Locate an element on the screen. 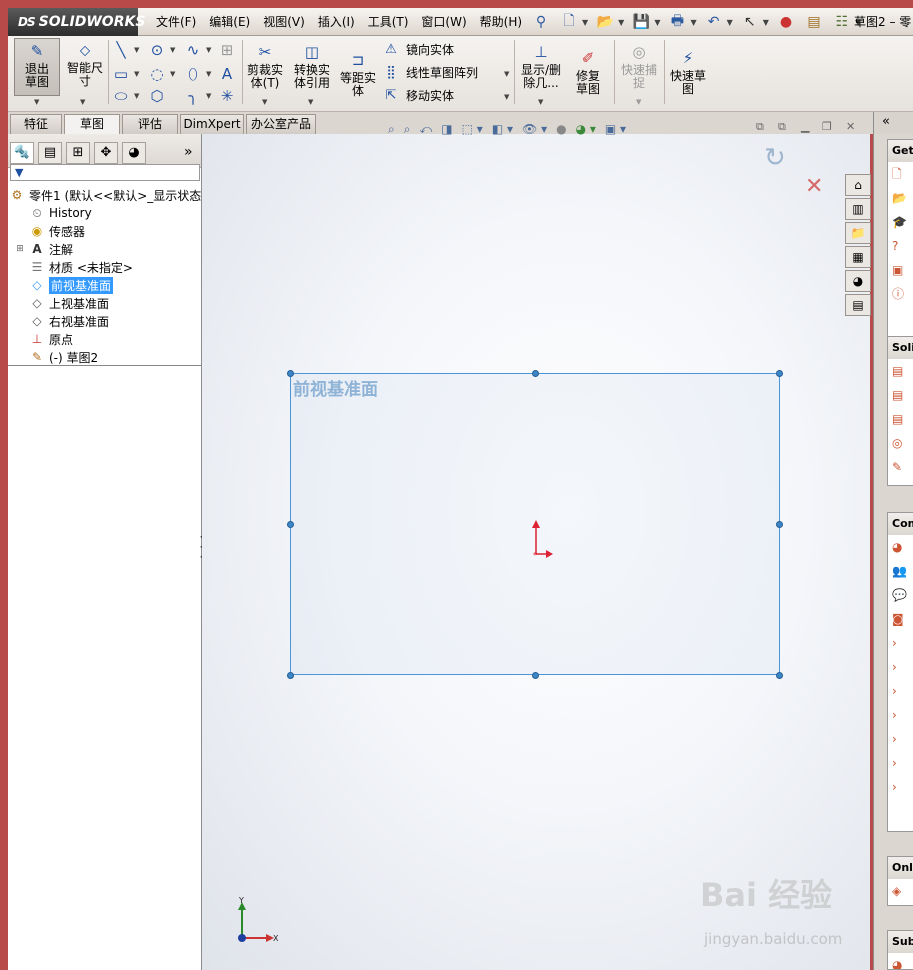  users-icon: 👥 is located at coordinates (900, 571).